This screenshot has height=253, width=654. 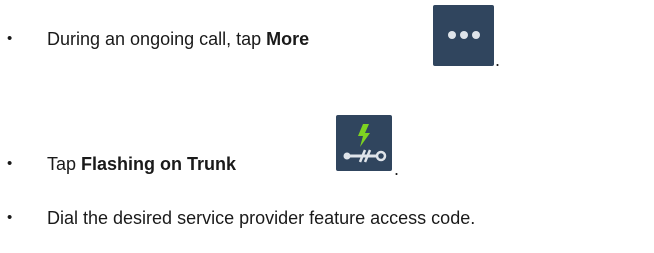 I want to click on more-label: More, so click(x=288, y=39).